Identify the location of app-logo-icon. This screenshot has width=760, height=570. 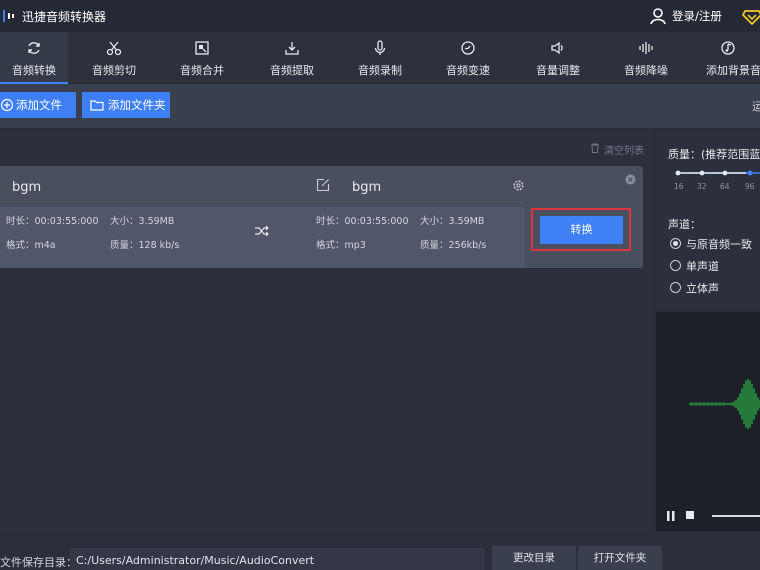
(8, 16).